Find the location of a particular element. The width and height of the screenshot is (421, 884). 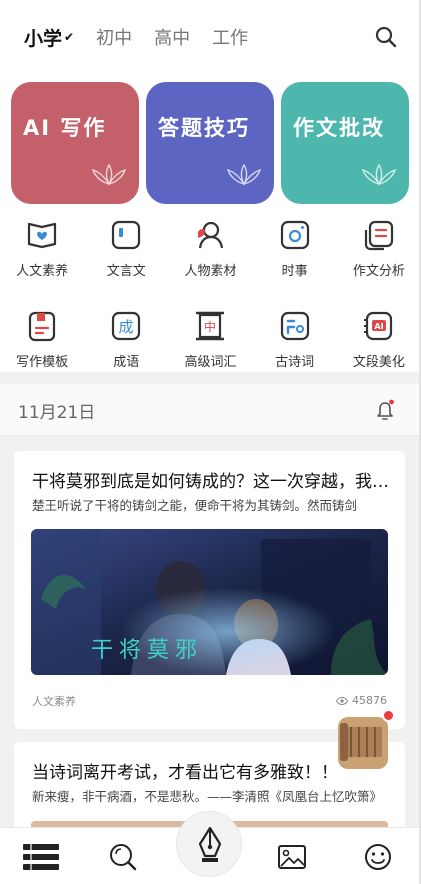

tab-primary-school: 小学 ✔ is located at coordinates (49, 37).